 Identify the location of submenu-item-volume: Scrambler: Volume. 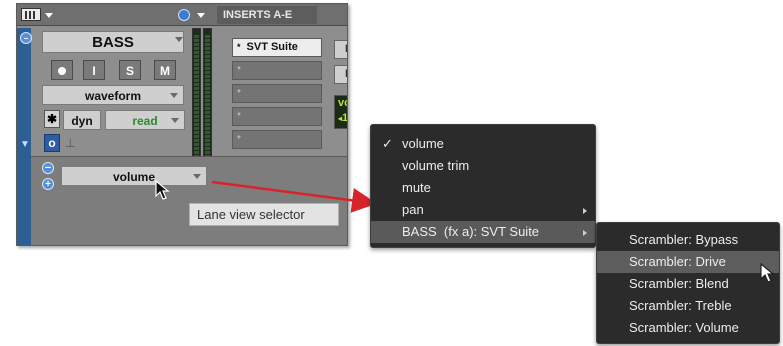
(688, 328).